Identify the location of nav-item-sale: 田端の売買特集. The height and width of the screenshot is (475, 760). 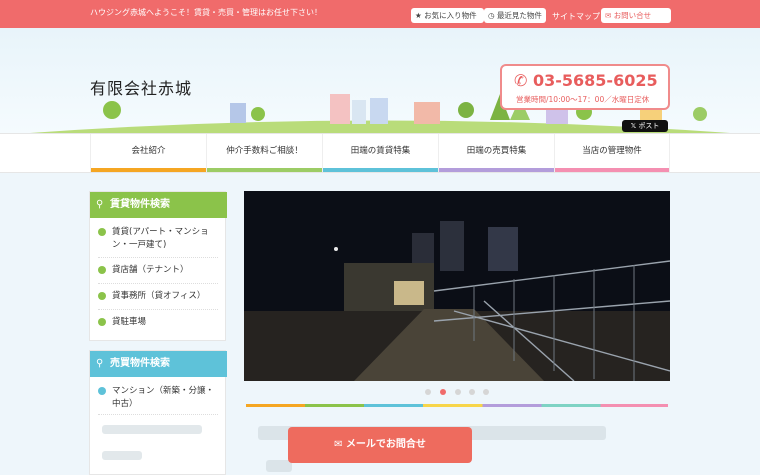
(496, 153).